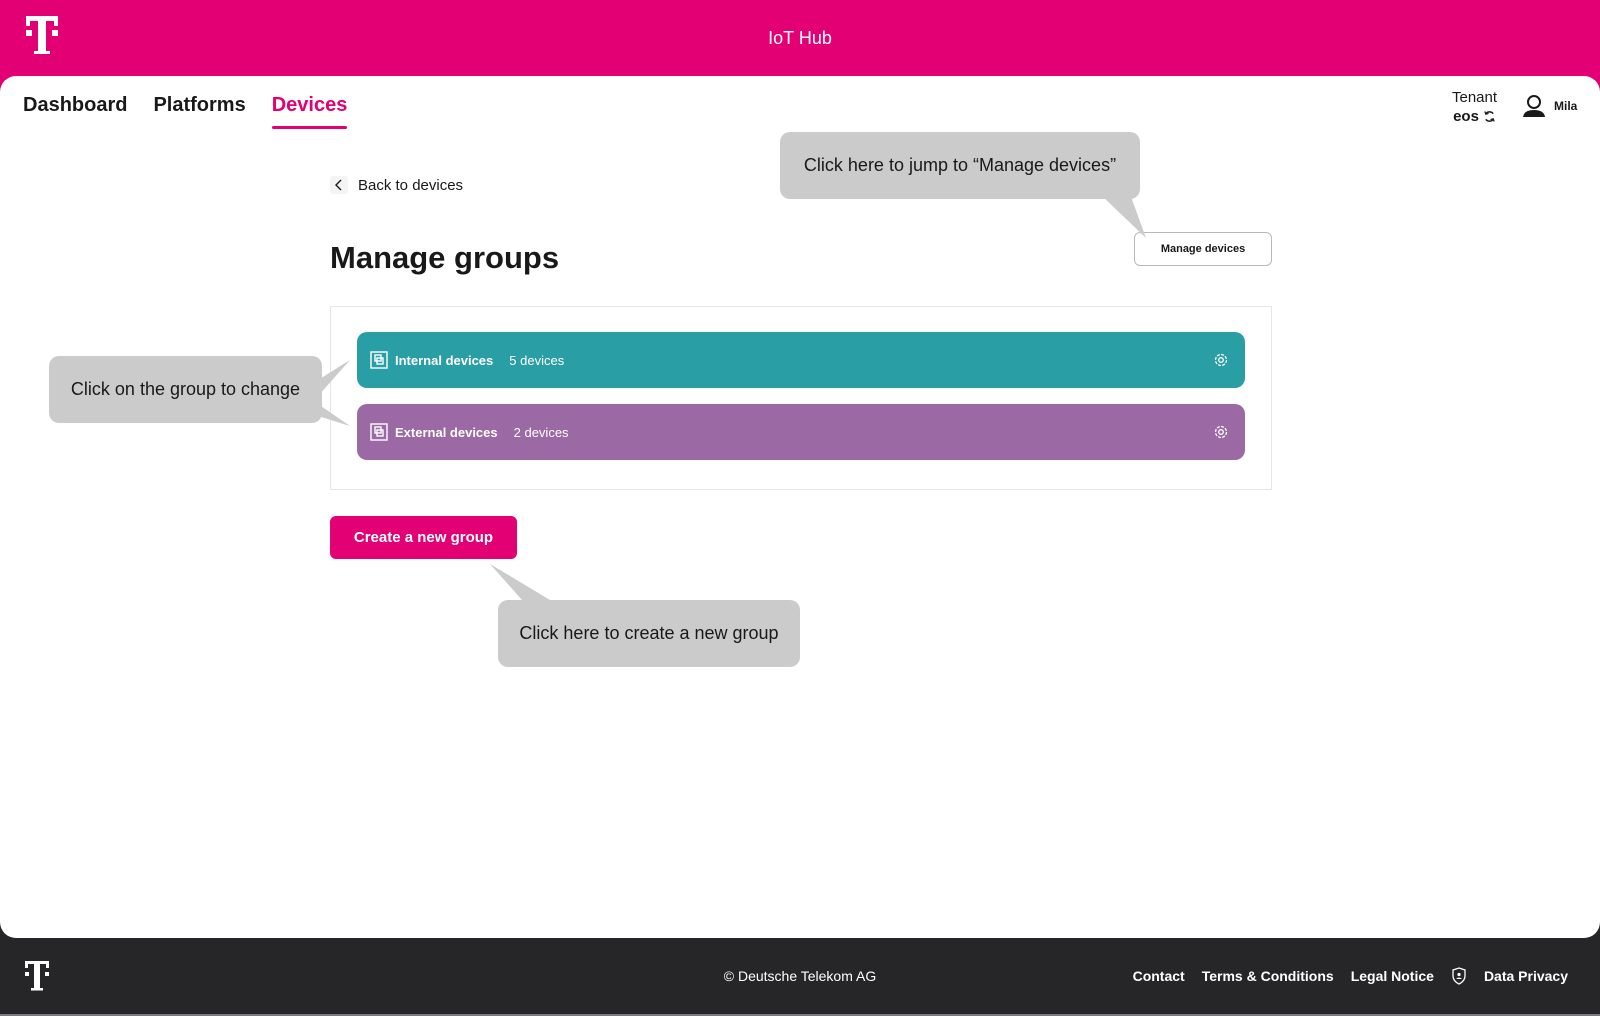 The image size is (1600, 1016). What do you see at coordinates (1392, 976) in the screenshot?
I see `footer-link-legal: Legal Notice` at bounding box center [1392, 976].